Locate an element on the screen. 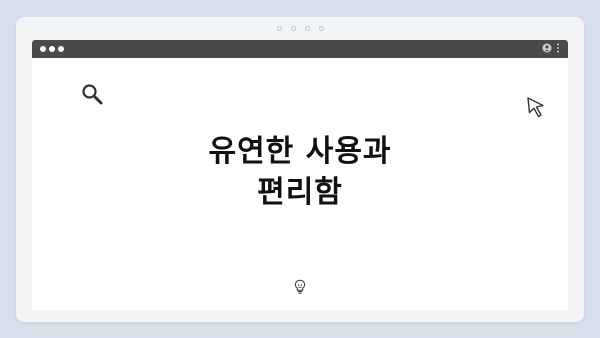  window-close-dot is located at coordinates (43, 49).